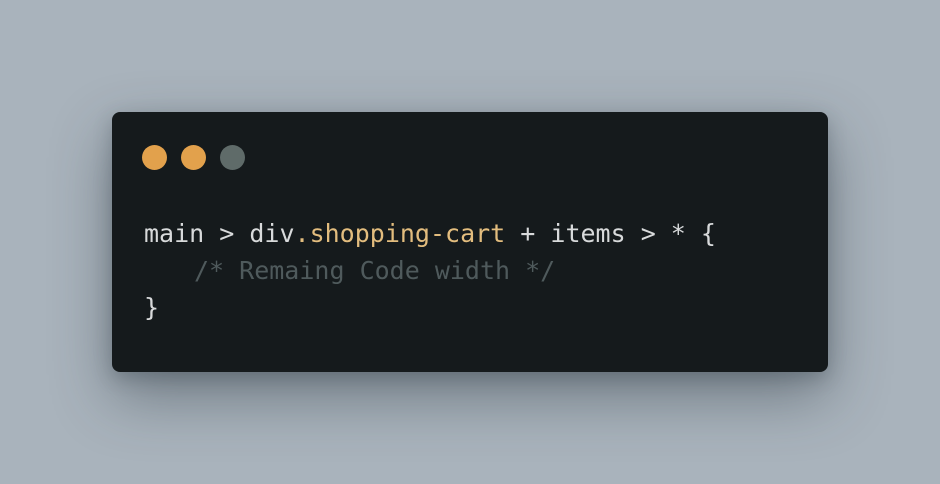 This screenshot has width=940, height=484. What do you see at coordinates (232, 157) in the screenshot?
I see `maximize-dot-icon` at bounding box center [232, 157].